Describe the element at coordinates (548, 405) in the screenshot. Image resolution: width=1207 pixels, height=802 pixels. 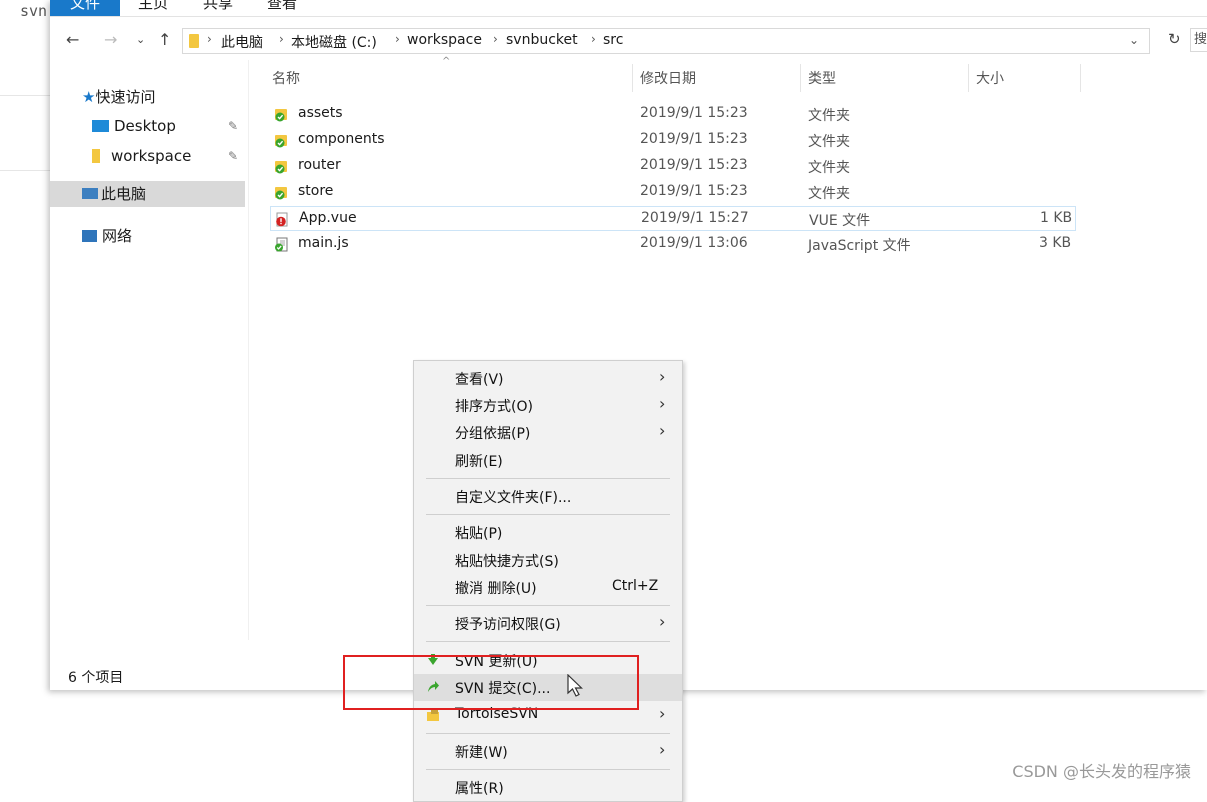
I see `menu-item-sort-by: 排序方式(O) ›` at that location.